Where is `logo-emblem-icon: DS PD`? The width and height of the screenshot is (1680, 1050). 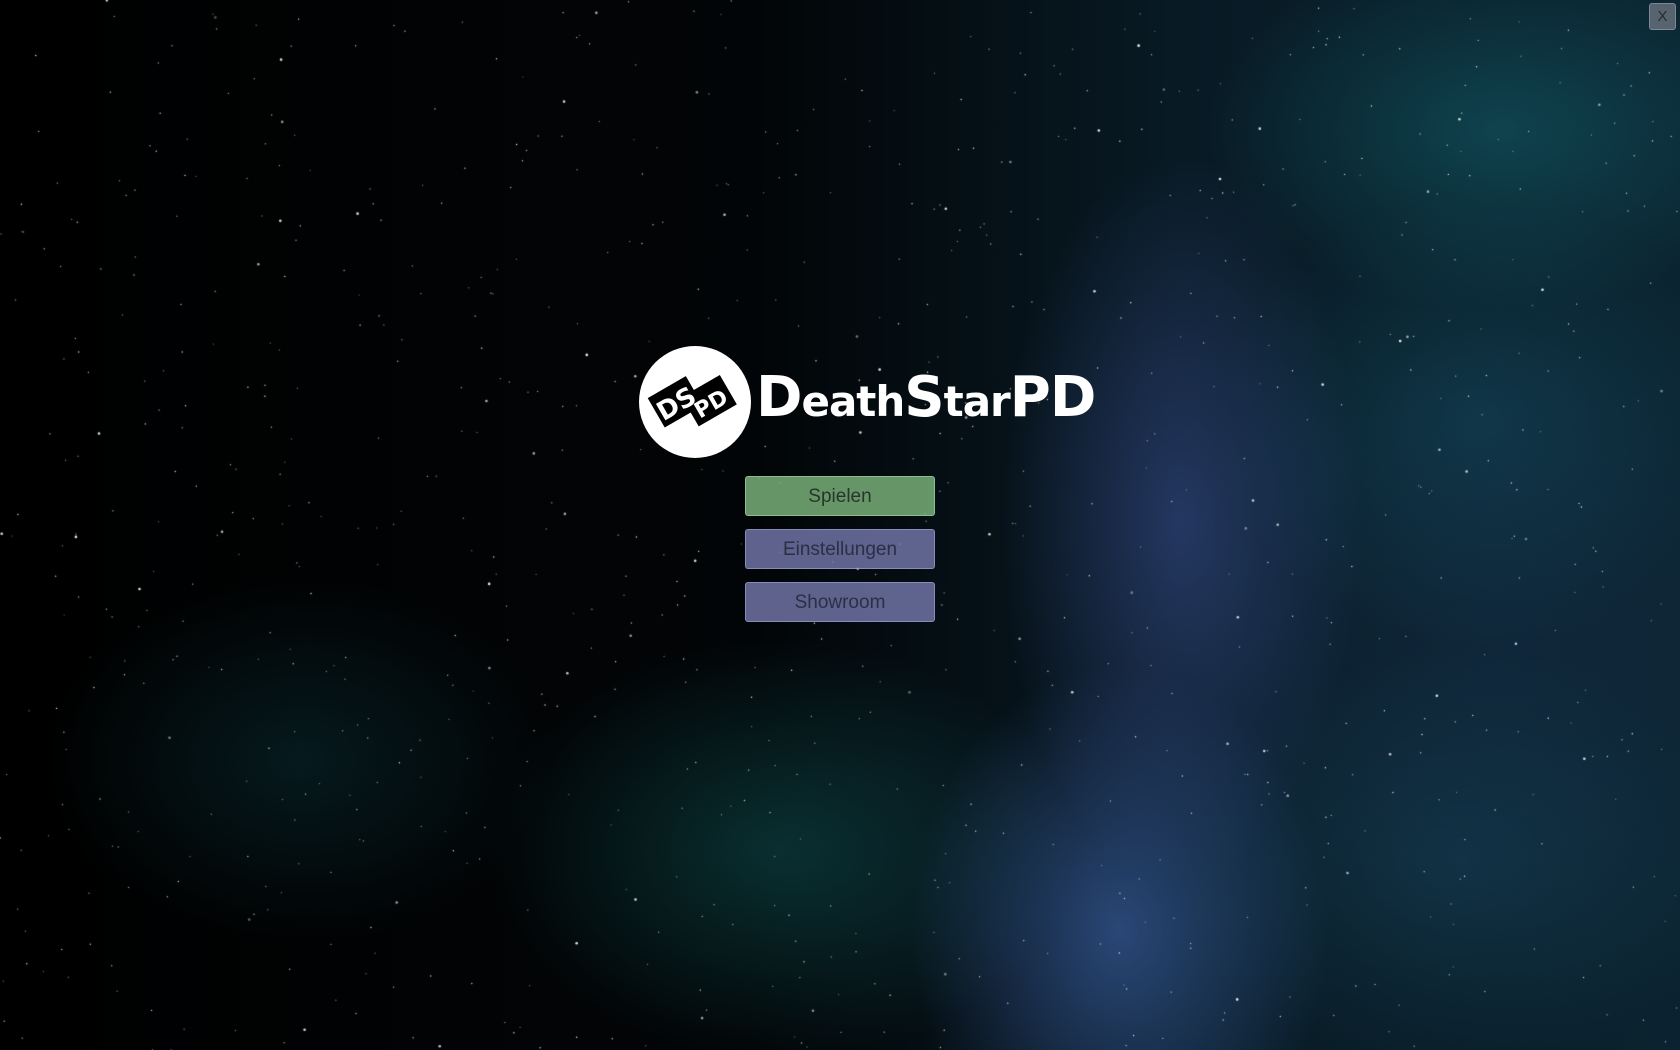 logo-emblem-icon: DS PD is located at coordinates (695, 402).